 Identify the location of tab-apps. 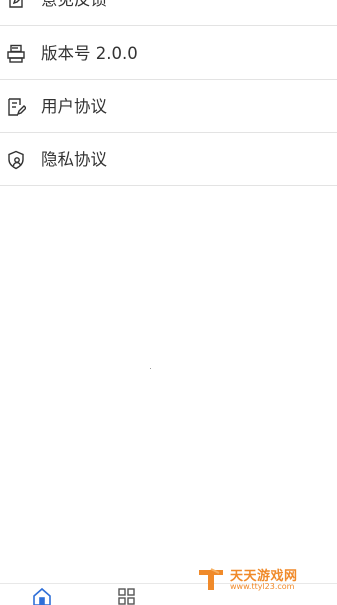
(127, 596).